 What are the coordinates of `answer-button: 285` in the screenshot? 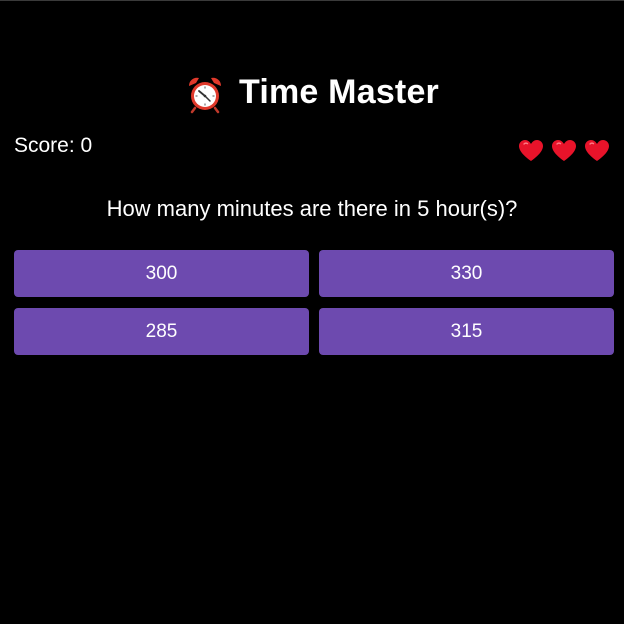 It's located at (161, 331).